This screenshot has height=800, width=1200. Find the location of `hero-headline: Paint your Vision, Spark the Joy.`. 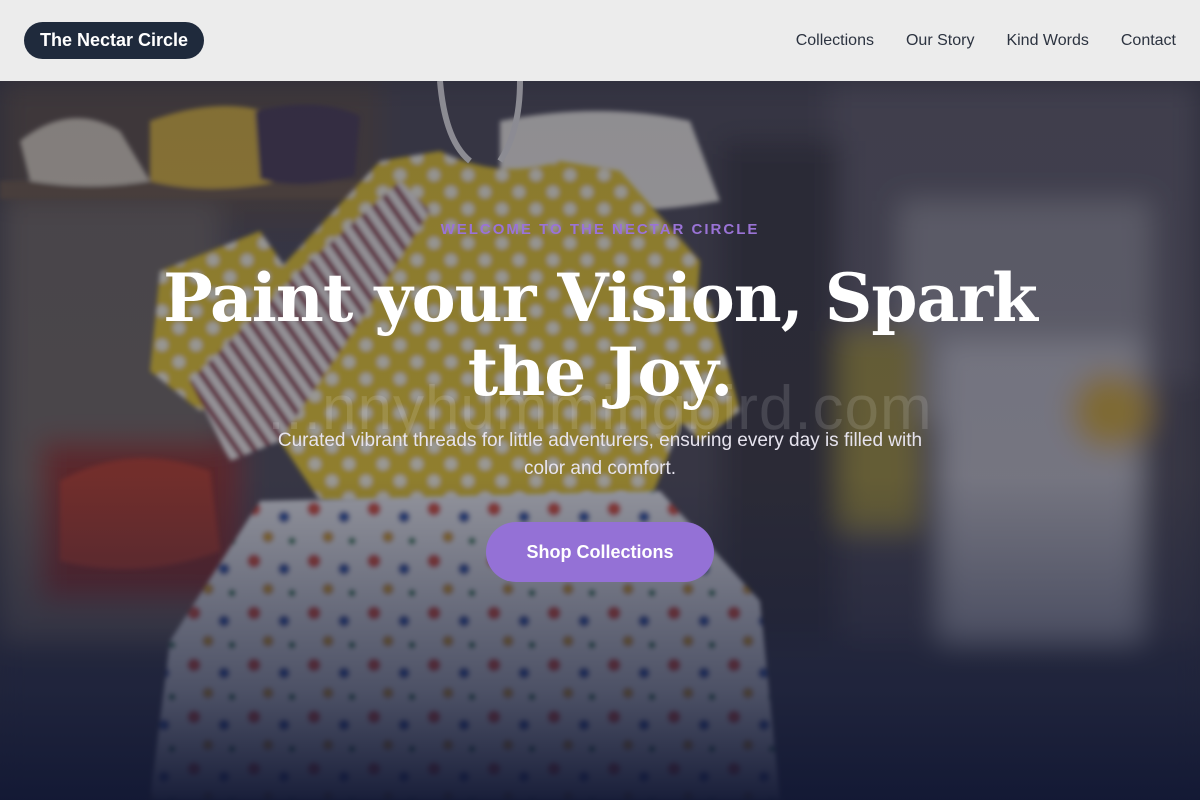

hero-headline: Paint your Vision, Spark the Joy. is located at coordinates (600, 335).